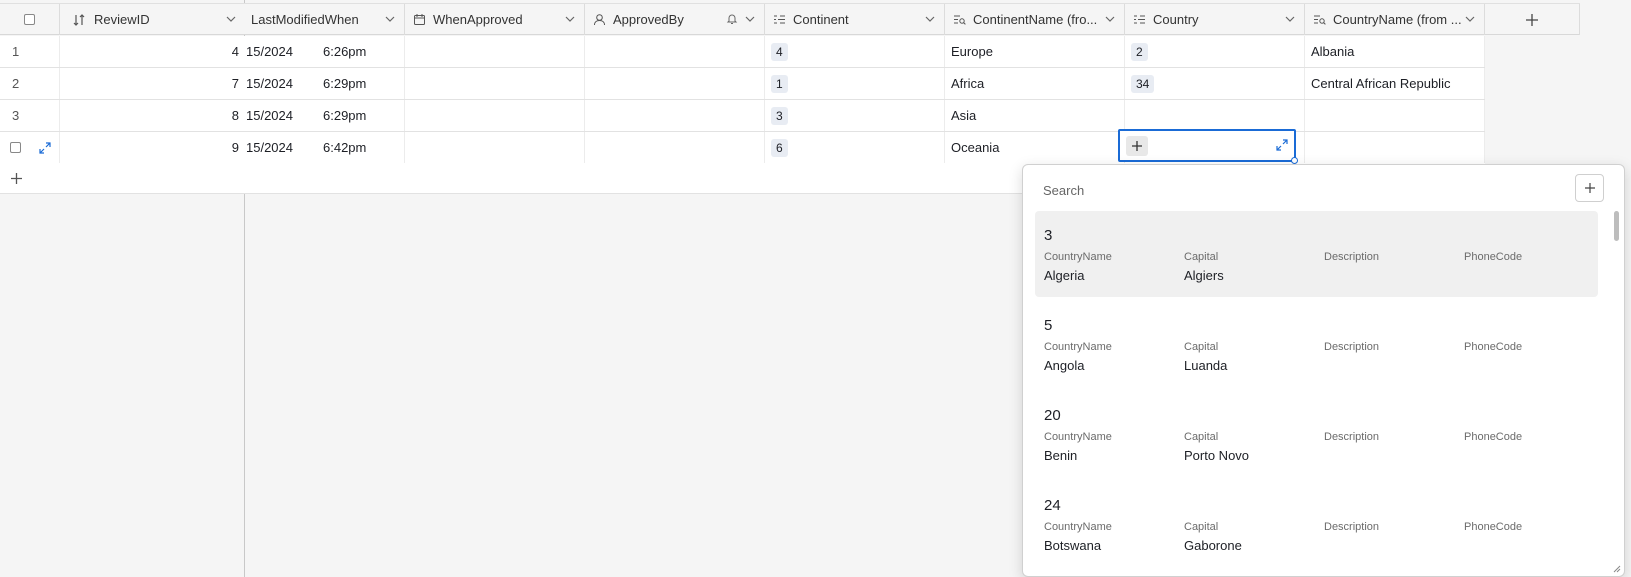 This screenshot has height=577, width=1631. What do you see at coordinates (1208, 146) in the screenshot?
I see `active-country-cell` at bounding box center [1208, 146].